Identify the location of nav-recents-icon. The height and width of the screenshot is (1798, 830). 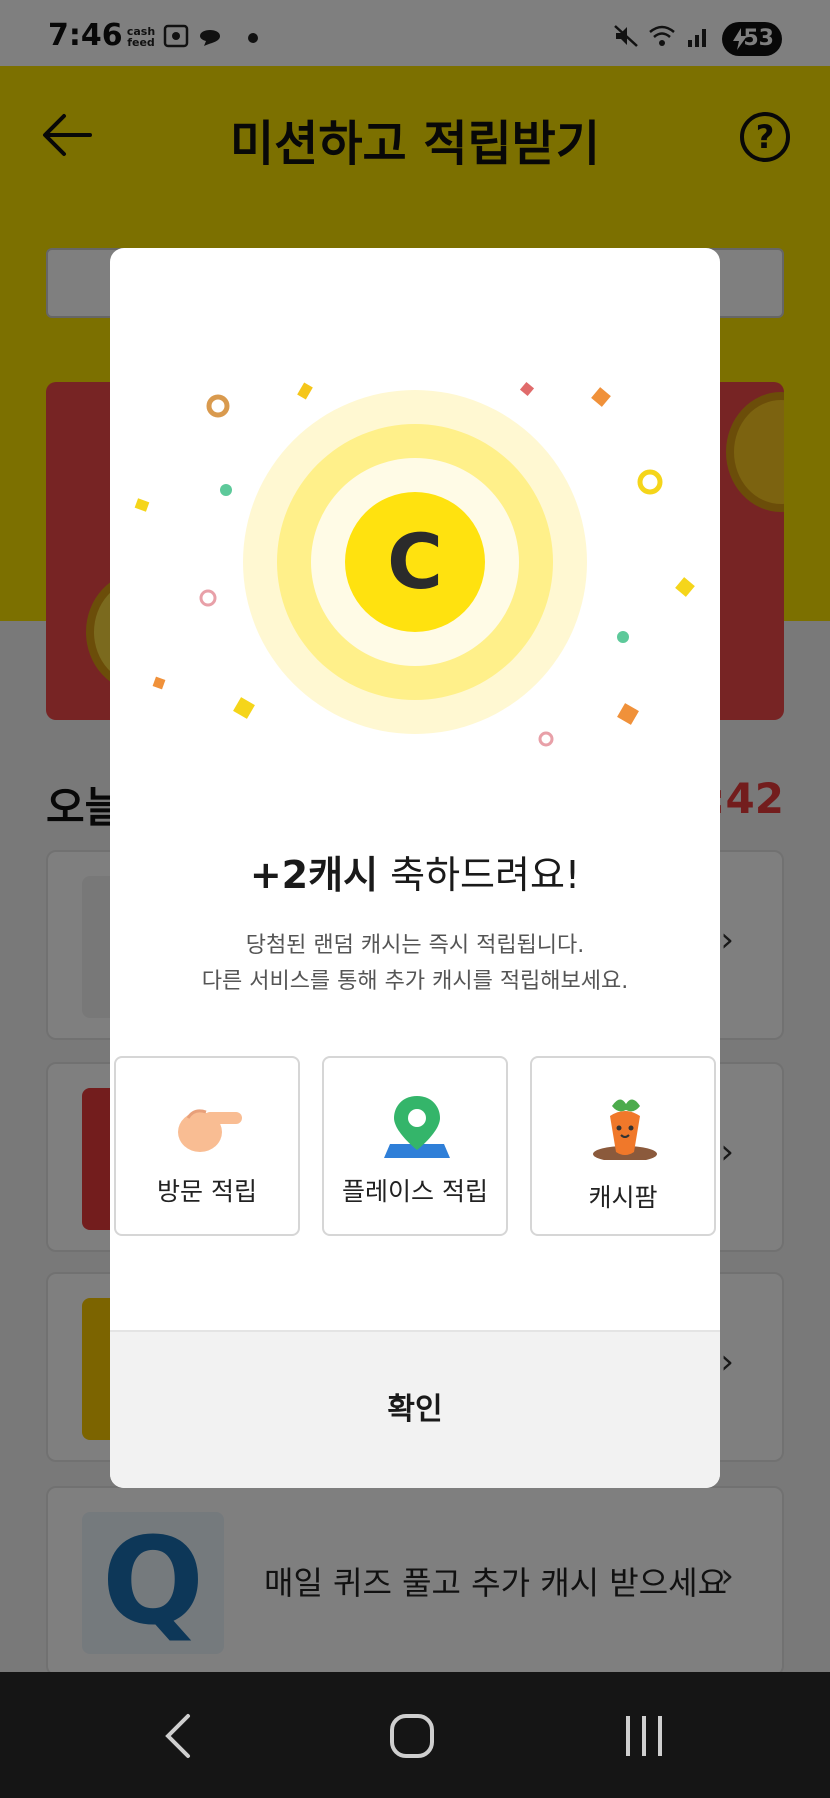
(644, 1736).